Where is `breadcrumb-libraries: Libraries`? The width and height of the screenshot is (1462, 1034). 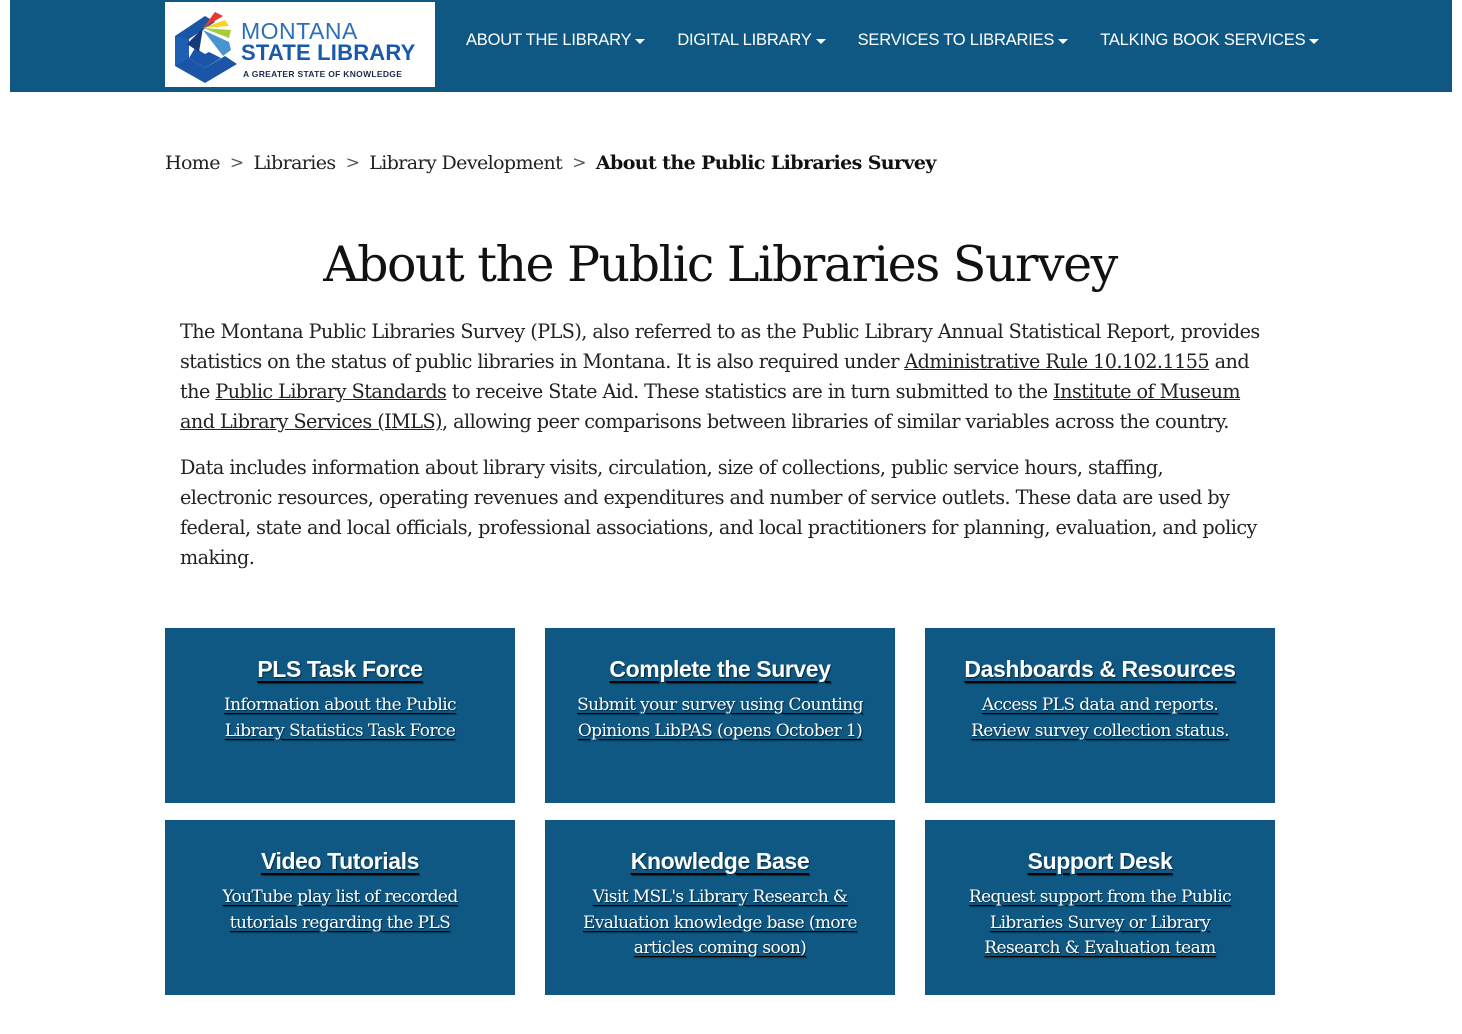
breadcrumb-libraries: Libraries is located at coordinates (295, 163).